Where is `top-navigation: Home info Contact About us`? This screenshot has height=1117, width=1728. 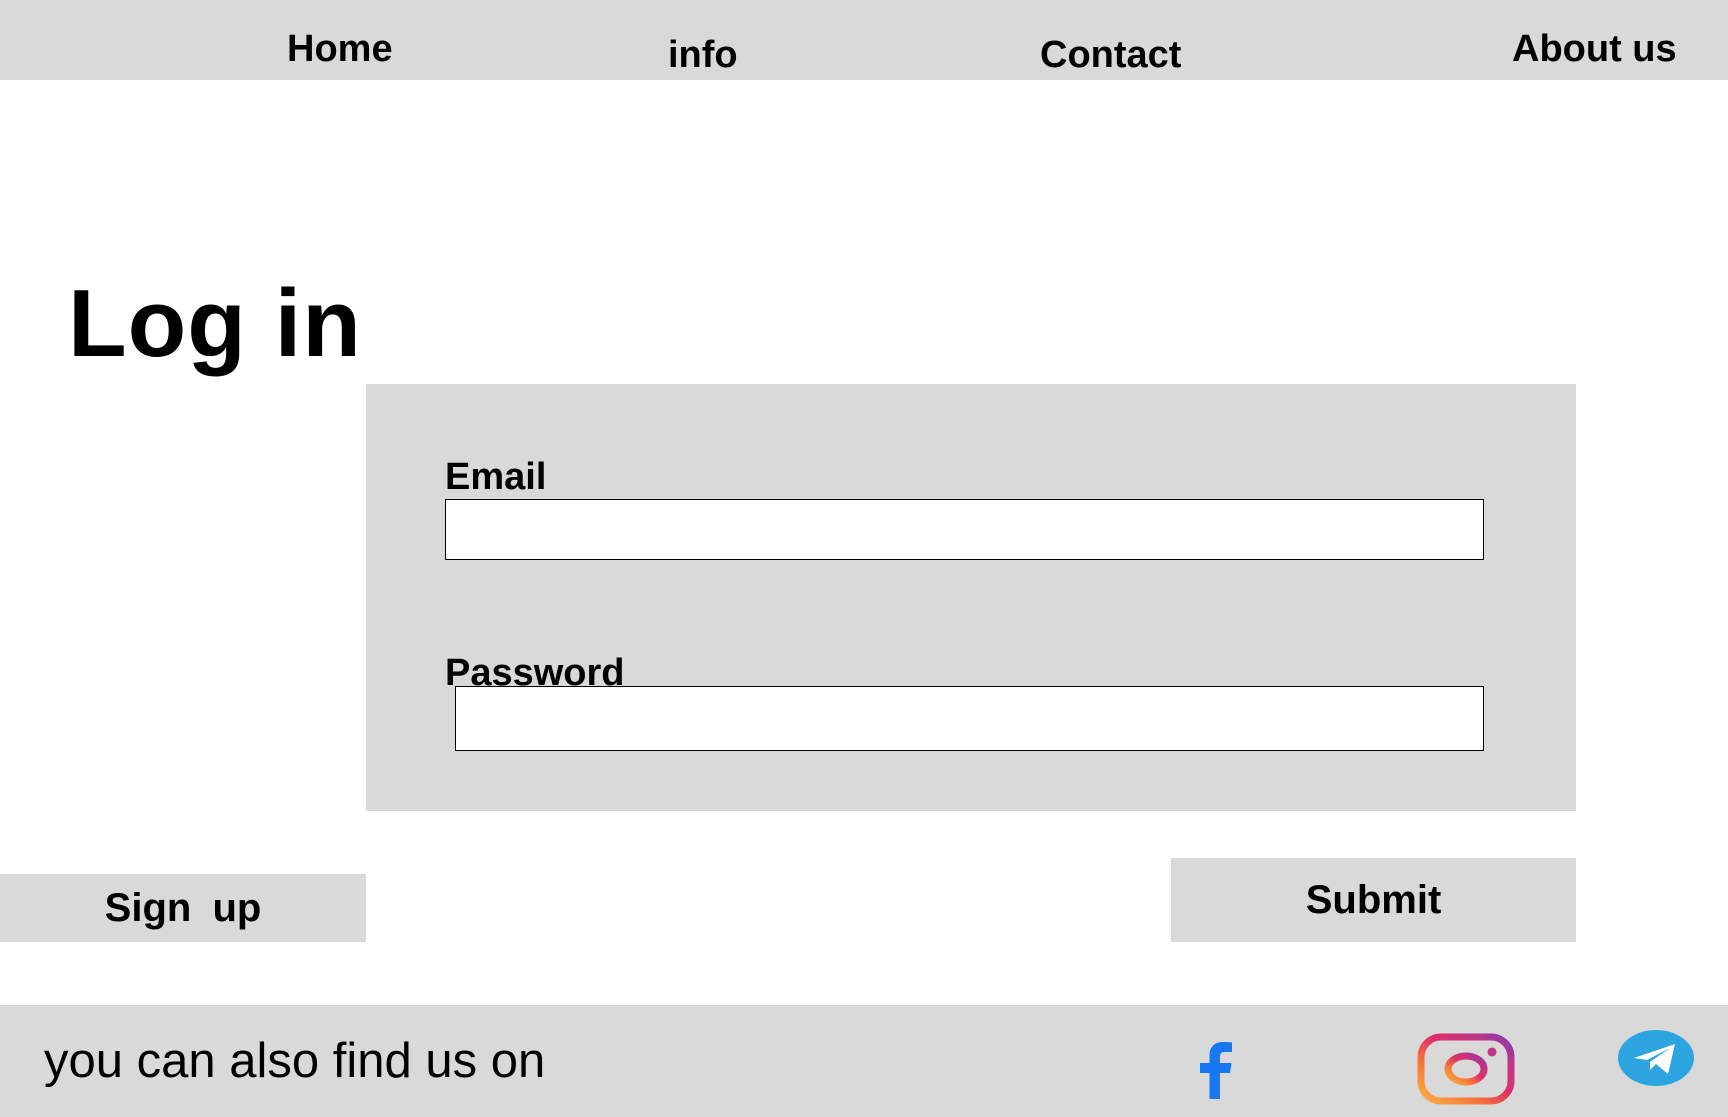
top-navigation: Home info Contact About us is located at coordinates (864, 40).